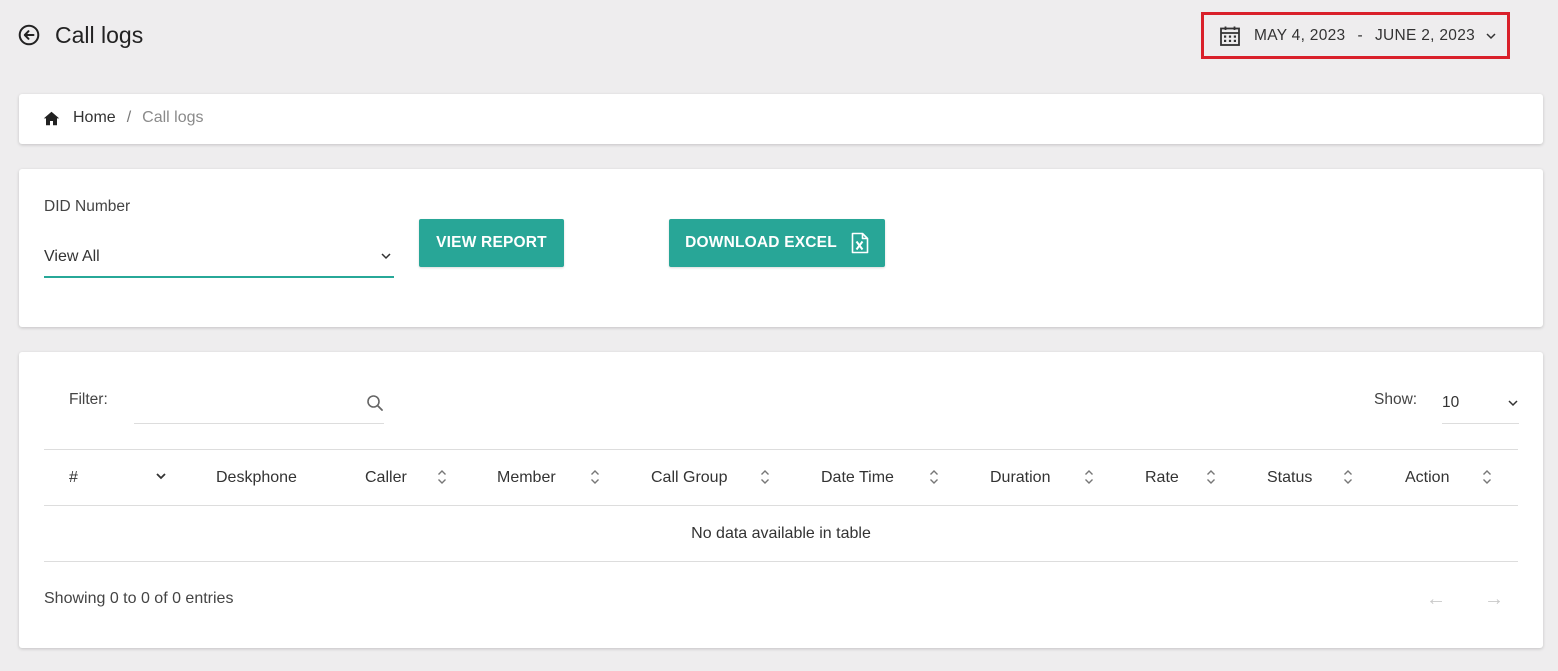 The height and width of the screenshot is (671, 1558). What do you see at coordinates (219, 256) in the screenshot?
I see `did-number-select: View All` at bounding box center [219, 256].